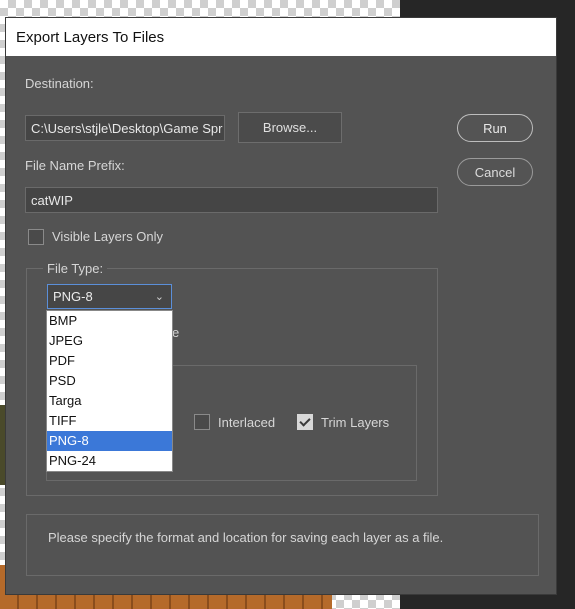 Image resolution: width=575 pixels, height=609 pixels. I want to click on run-button: Run, so click(495, 128).